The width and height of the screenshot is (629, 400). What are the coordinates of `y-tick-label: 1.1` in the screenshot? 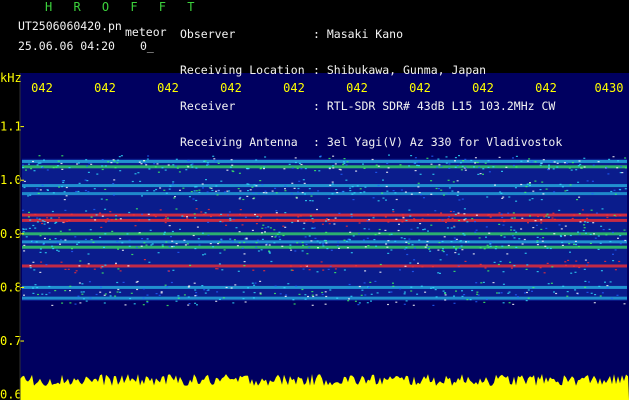 It's located at (11, 127).